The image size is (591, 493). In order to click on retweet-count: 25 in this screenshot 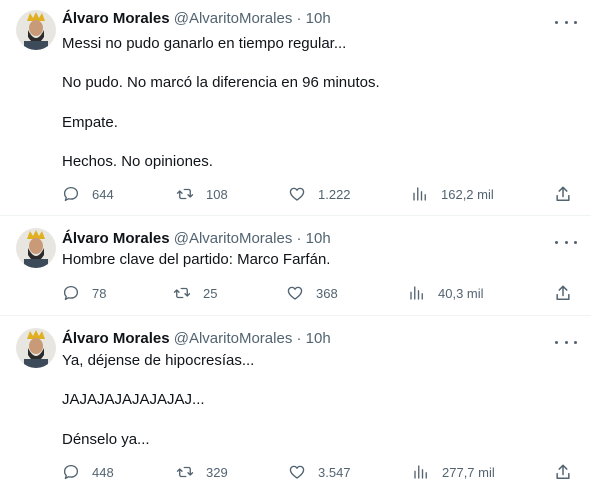, I will do `click(210, 293)`.